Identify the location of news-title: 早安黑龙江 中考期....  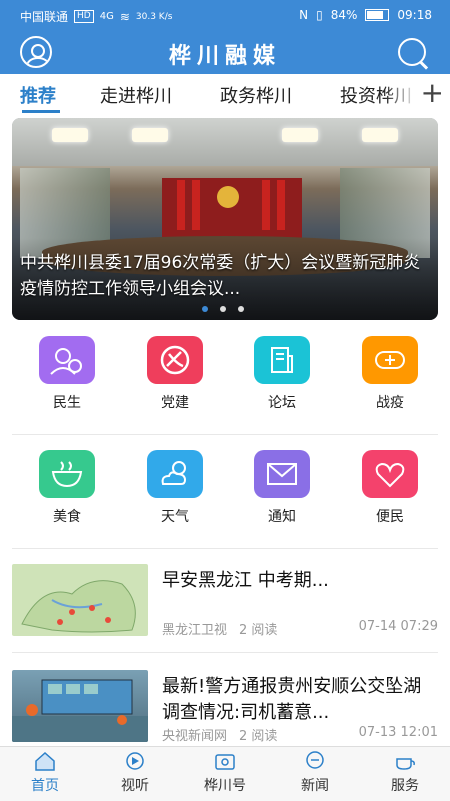
(245, 580).